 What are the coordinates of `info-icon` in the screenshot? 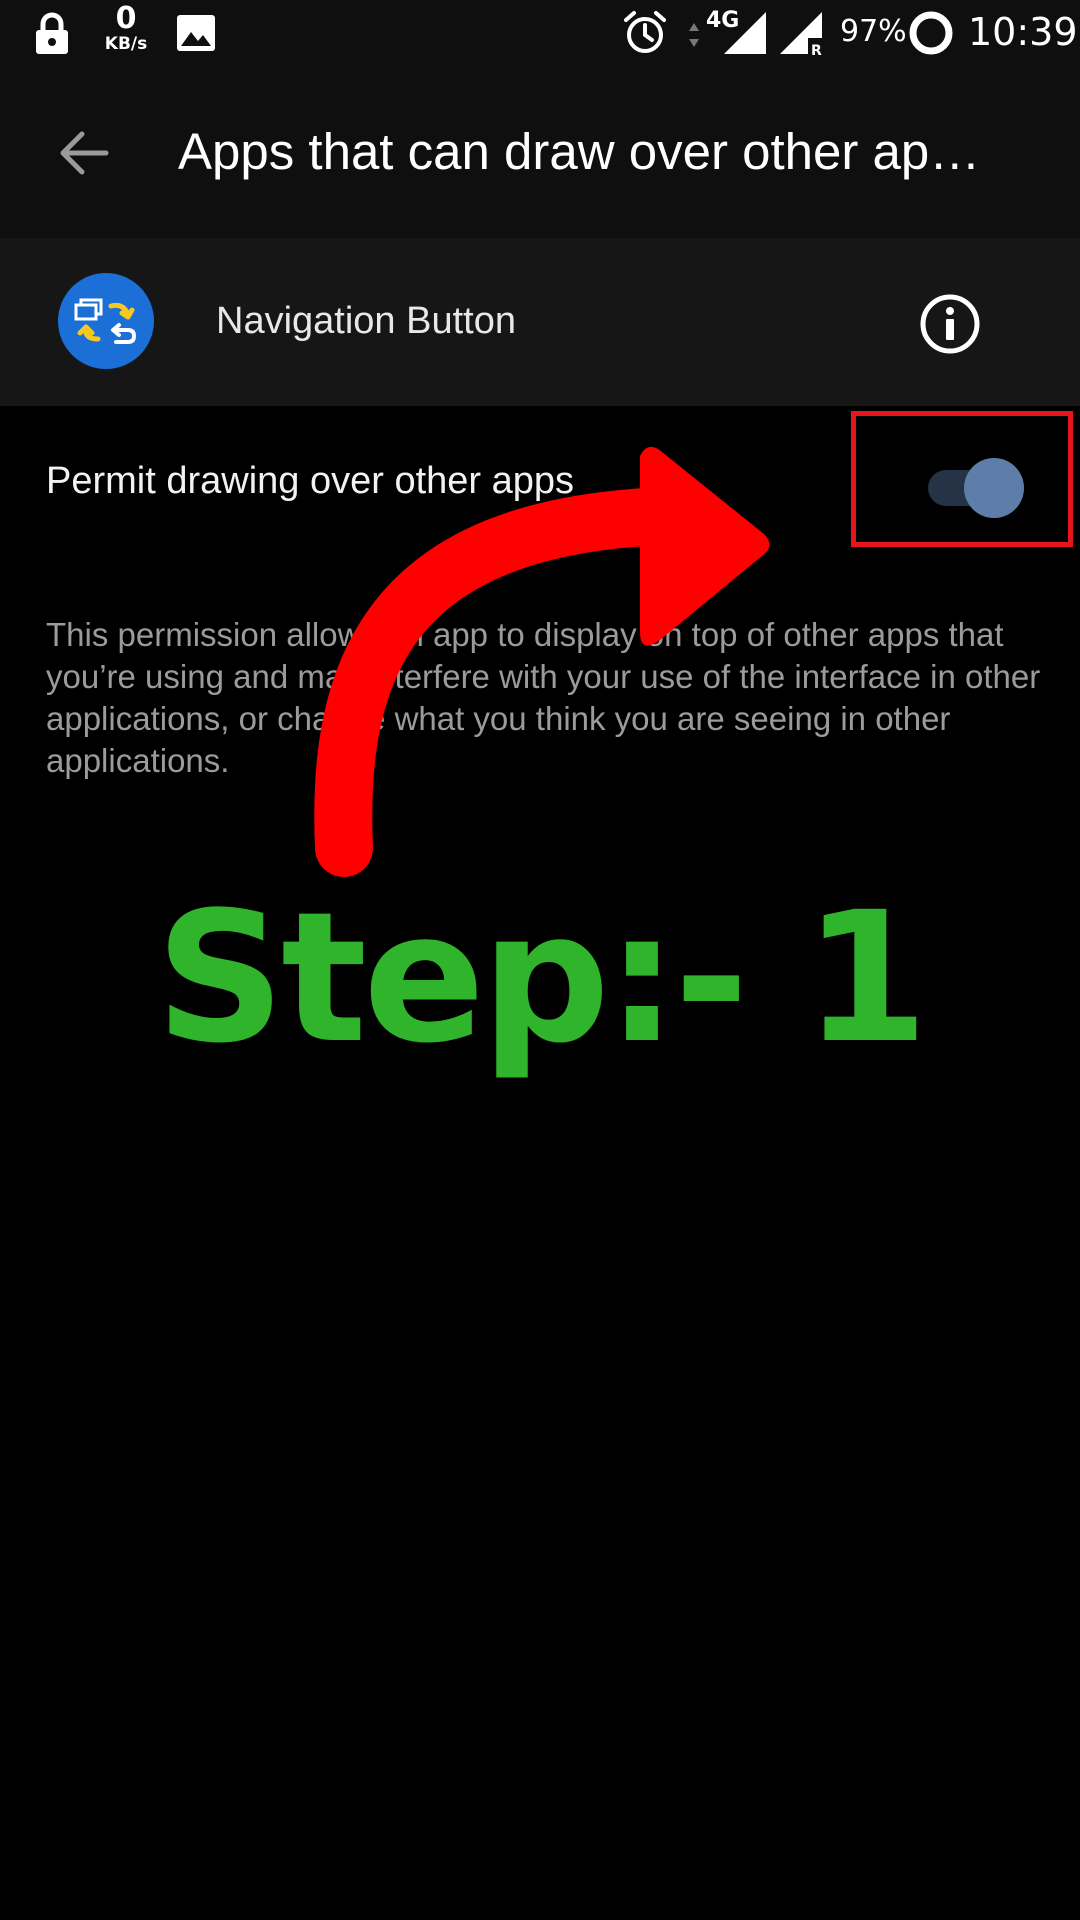 It's located at (950, 324).